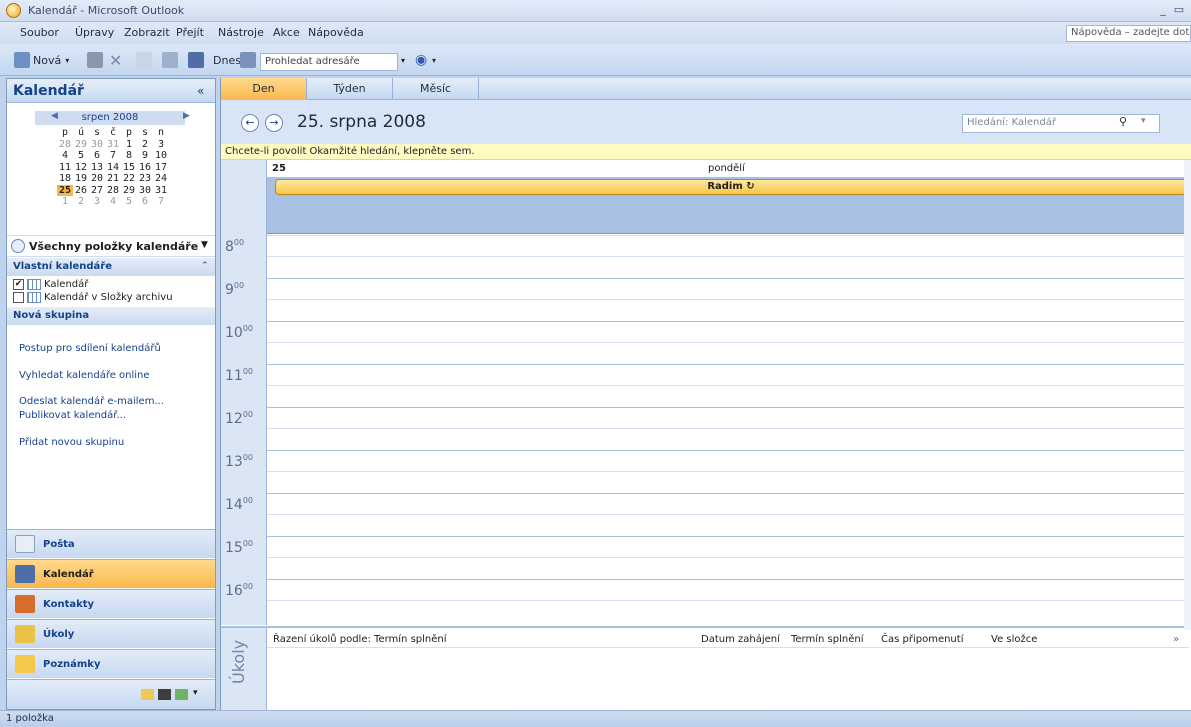 Image resolution: width=1191 pixels, height=727 pixels. I want to click on address-book-button, so click(248, 60).